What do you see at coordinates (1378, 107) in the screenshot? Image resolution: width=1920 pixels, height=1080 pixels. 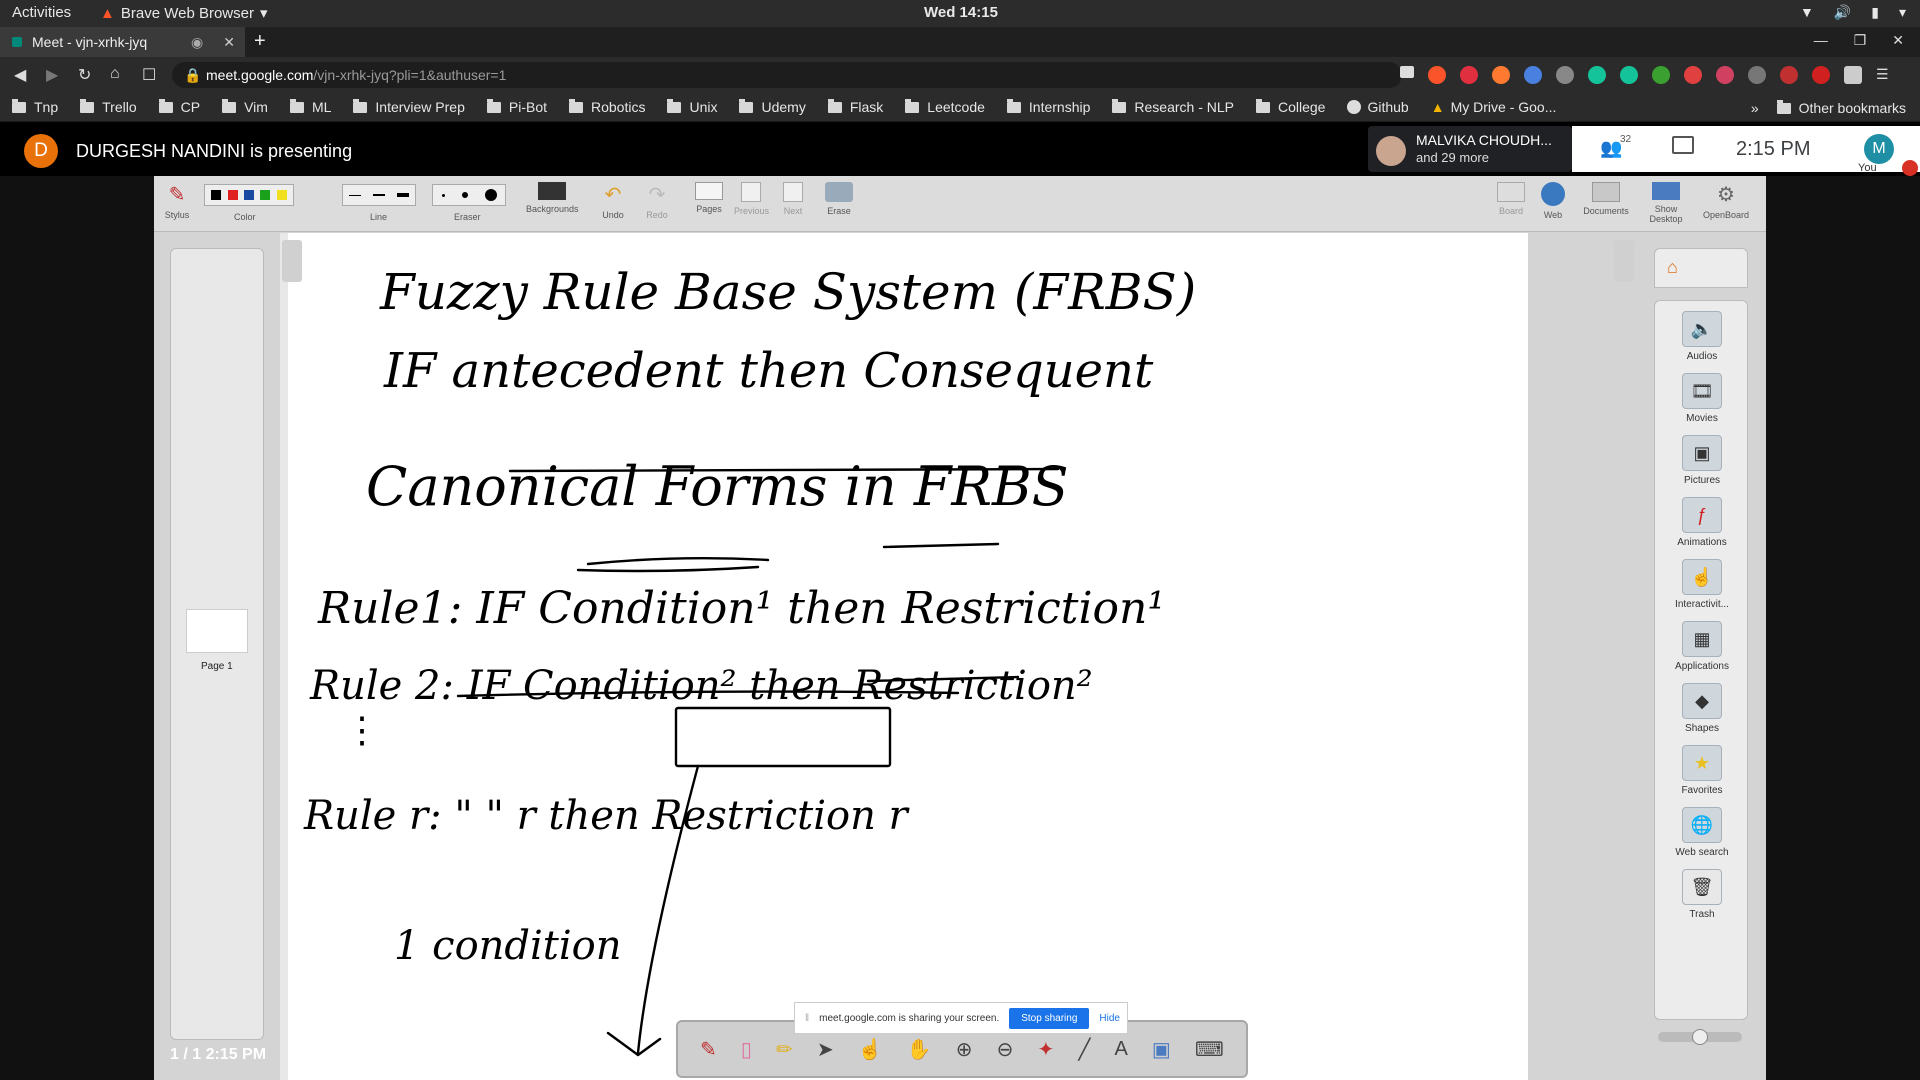 I see `bookmark-github: Github` at bounding box center [1378, 107].